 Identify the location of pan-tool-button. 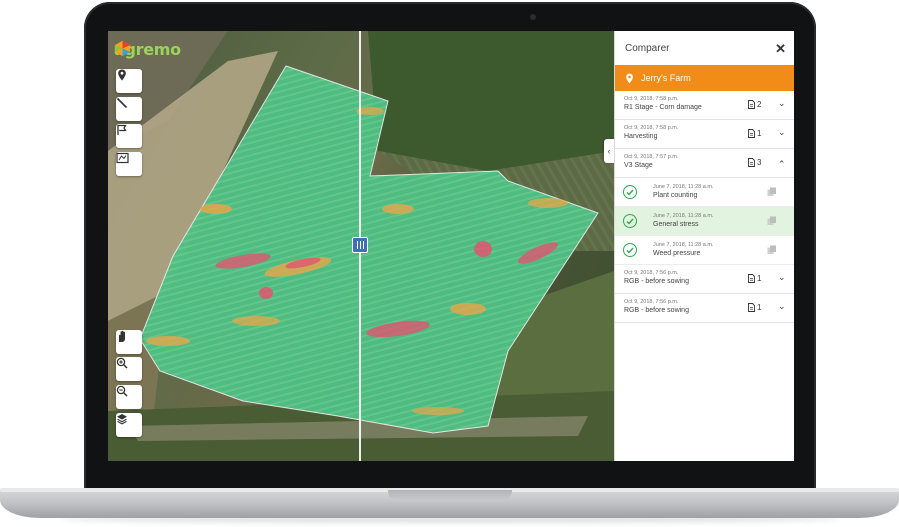
(129, 342).